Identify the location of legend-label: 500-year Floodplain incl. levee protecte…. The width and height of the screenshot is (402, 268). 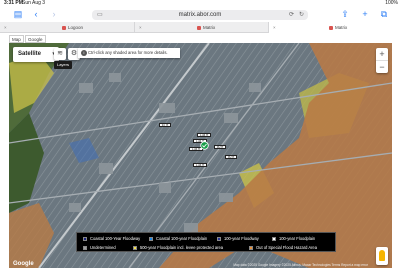
(182, 247).